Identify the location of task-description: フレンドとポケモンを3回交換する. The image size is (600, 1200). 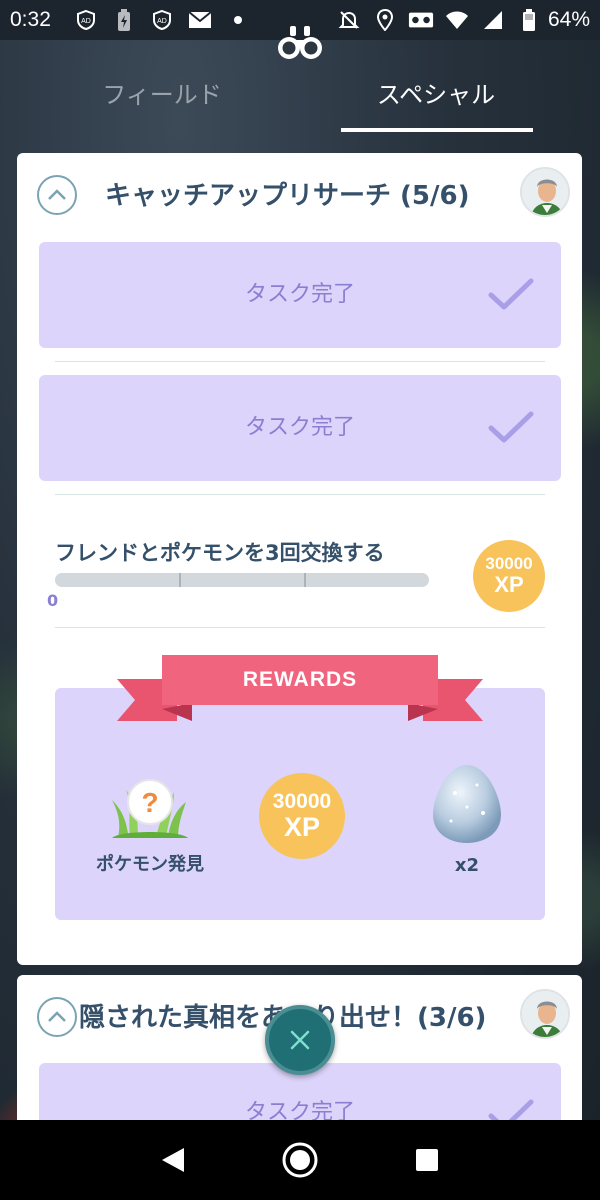
(220, 553).